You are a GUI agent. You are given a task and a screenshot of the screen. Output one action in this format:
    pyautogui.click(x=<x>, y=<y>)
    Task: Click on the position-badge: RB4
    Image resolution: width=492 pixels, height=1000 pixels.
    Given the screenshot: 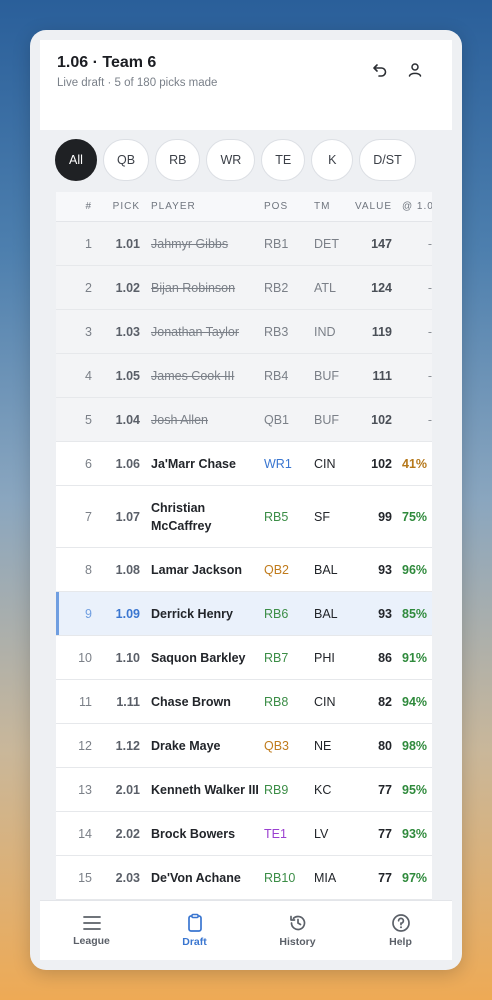 What is the action you would take?
    pyautogui.click(x=276, y=375)
    